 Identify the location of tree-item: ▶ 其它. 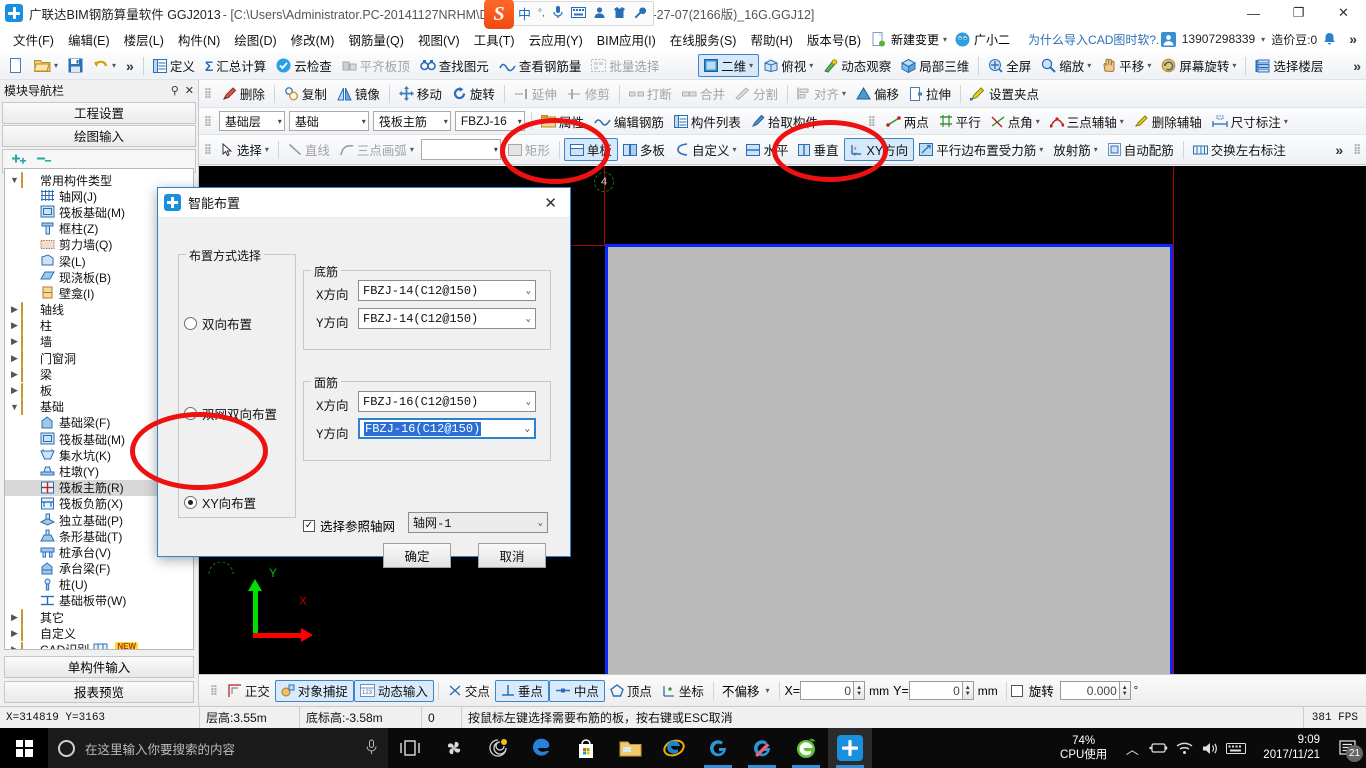
(99, 617).